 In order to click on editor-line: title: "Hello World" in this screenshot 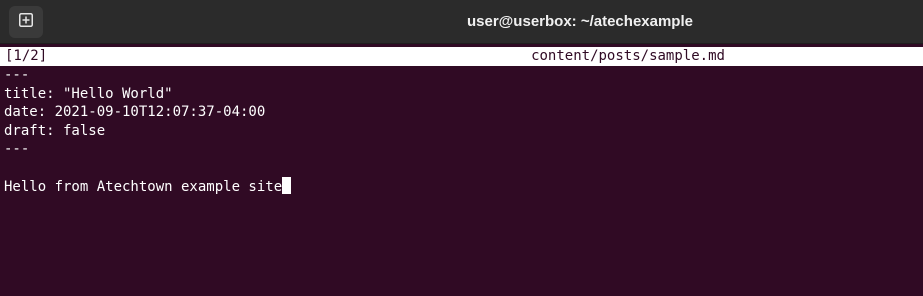, I will do `click(88, 93)`.